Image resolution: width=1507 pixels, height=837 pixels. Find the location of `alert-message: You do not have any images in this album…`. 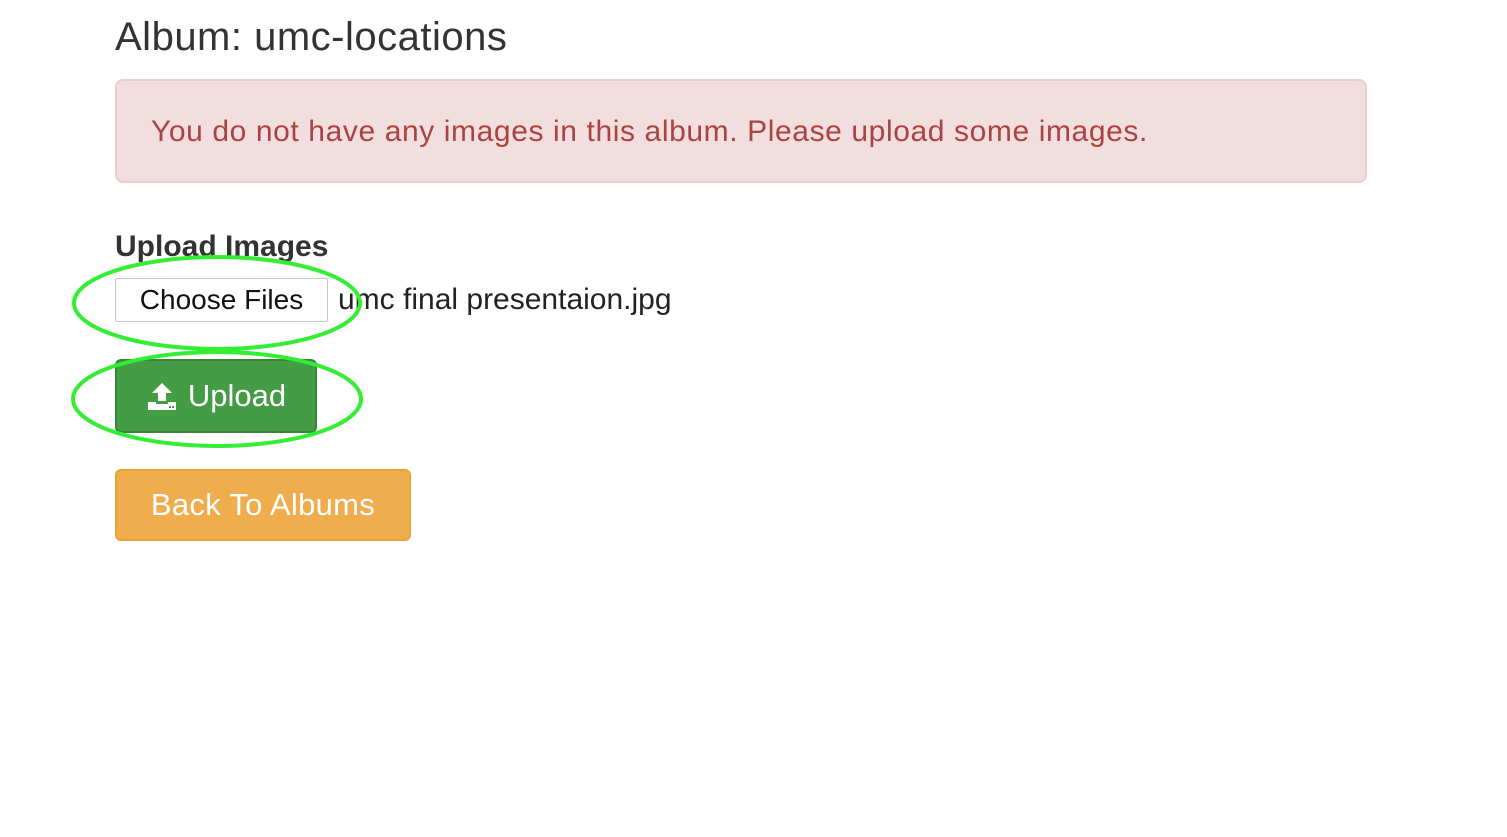

alert-message: You do not have any images in this album… is located at coordinates (649, 131).